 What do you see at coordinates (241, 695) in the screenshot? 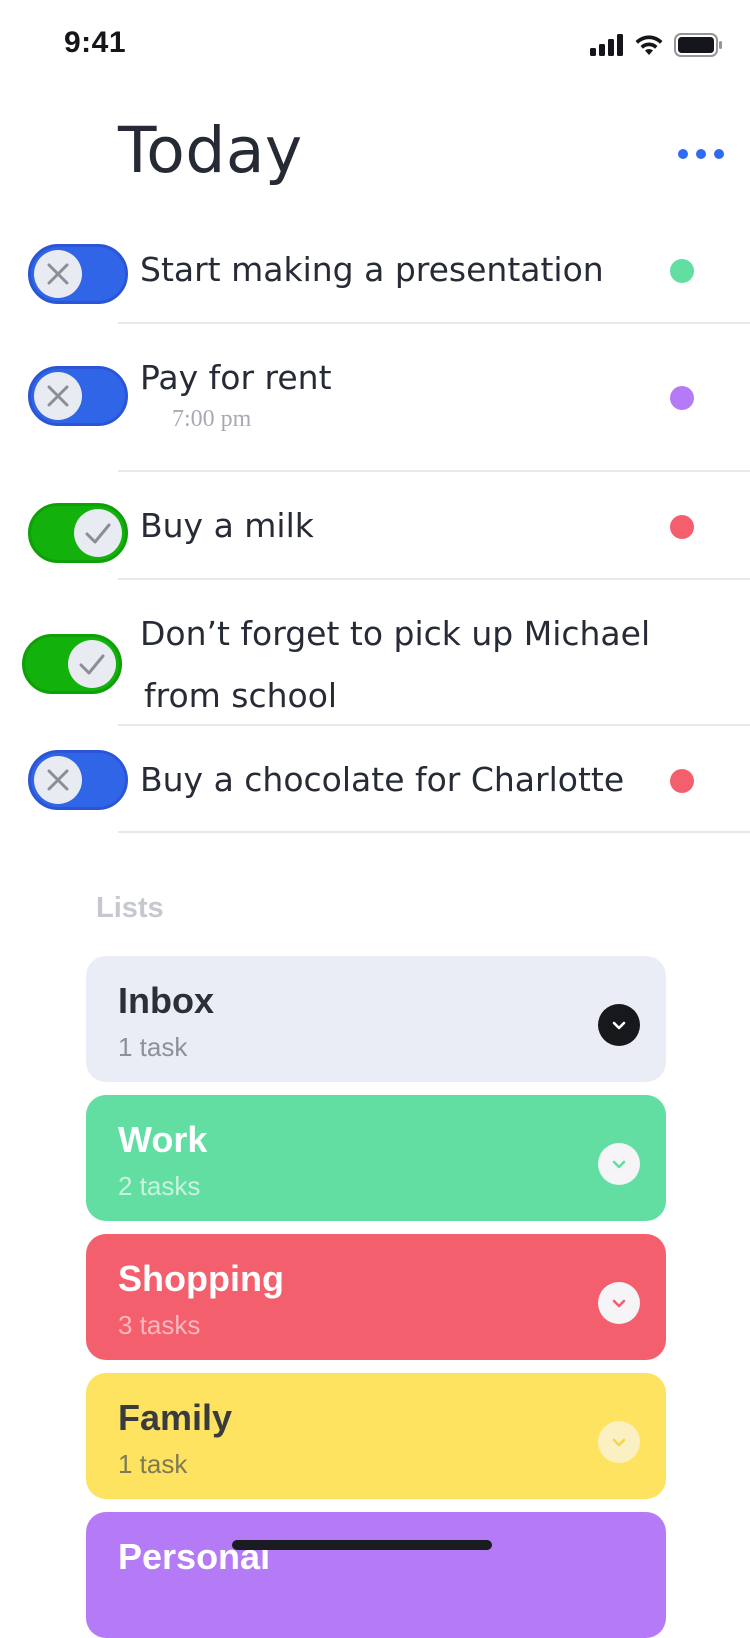
I see `task-title-line-2: from school` at bounding box center [241, 695].